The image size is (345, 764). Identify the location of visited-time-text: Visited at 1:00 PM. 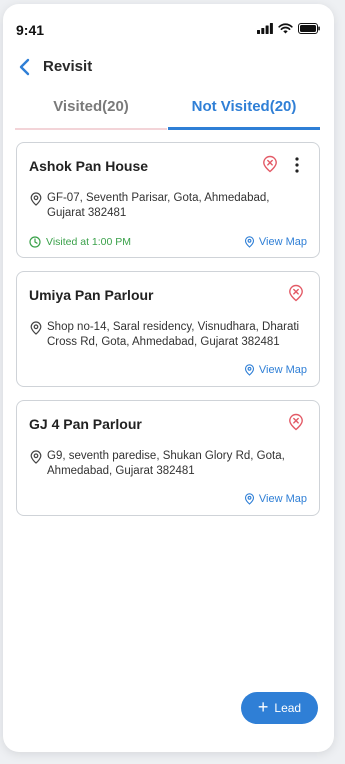
(89, 242).